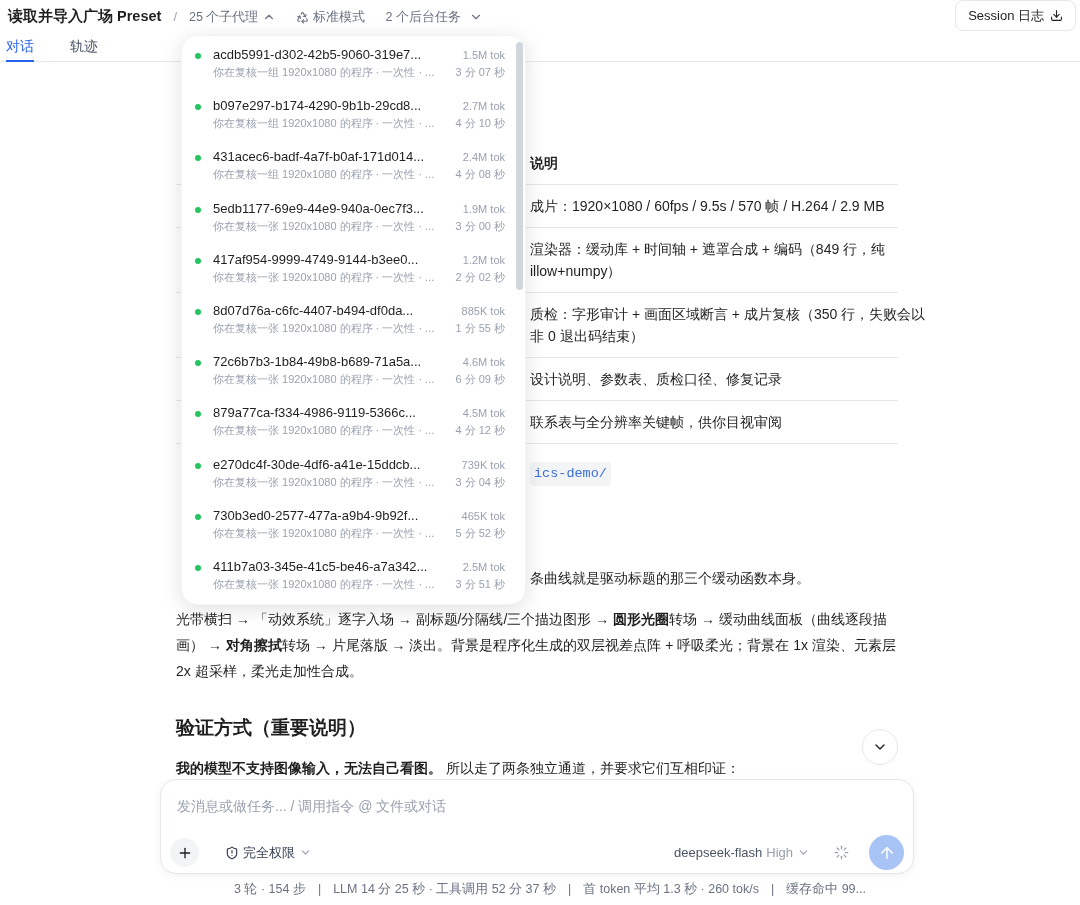 The height and width of the screenshot is (905, 1080). What do you see at coordinates (480, 533) in the screenshot?
I see `duration: 5 分 52 秒` at bounding box center [480, 533].